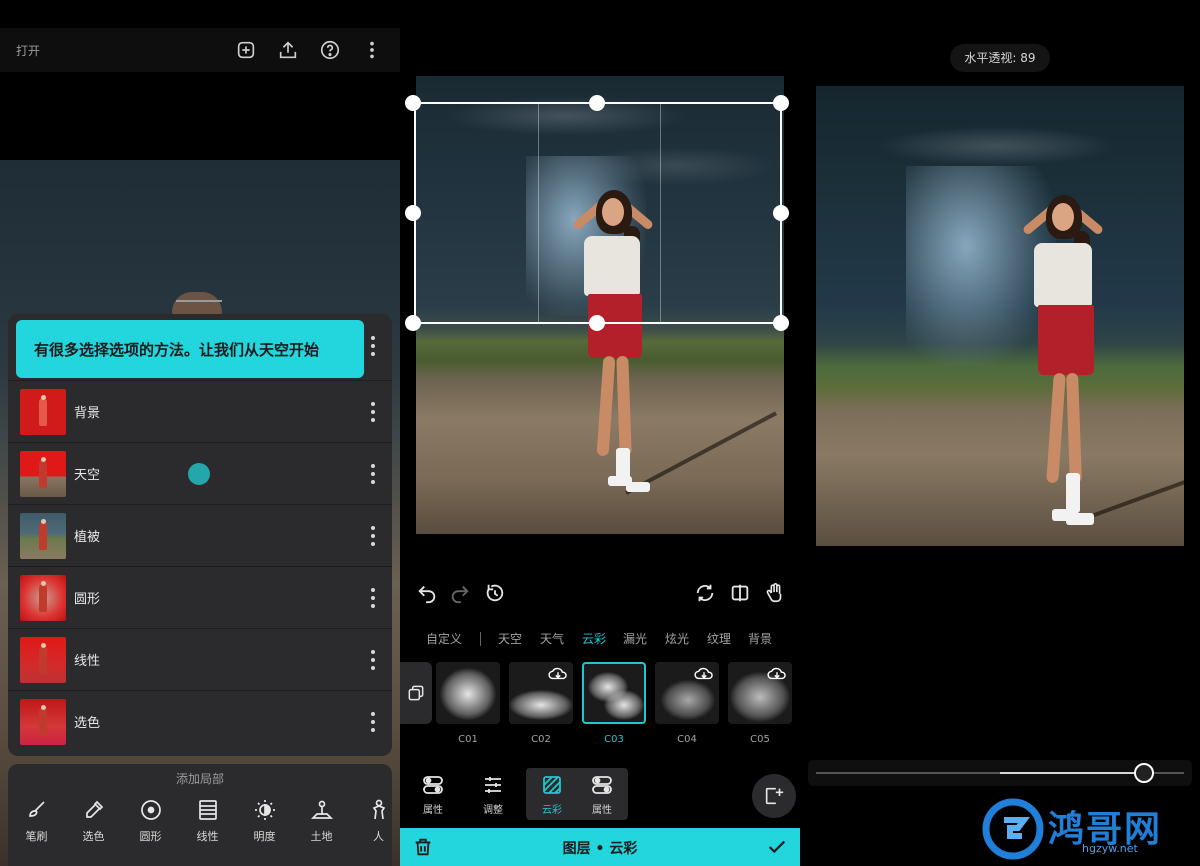  I want to click on preset-label: C02, so click(541, 739).